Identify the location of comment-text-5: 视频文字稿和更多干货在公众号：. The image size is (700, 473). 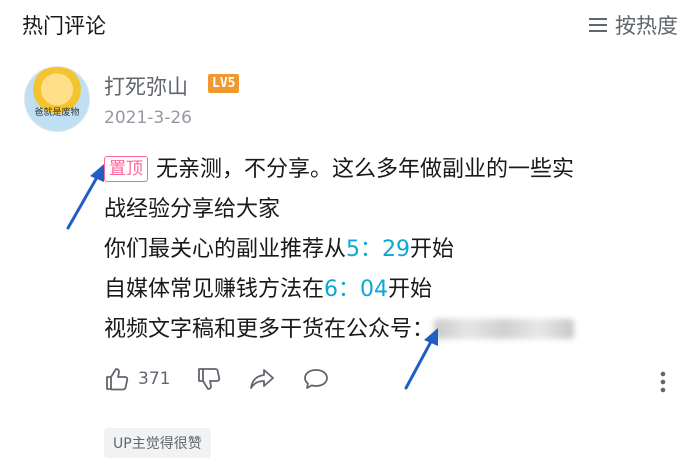
(269, 329).